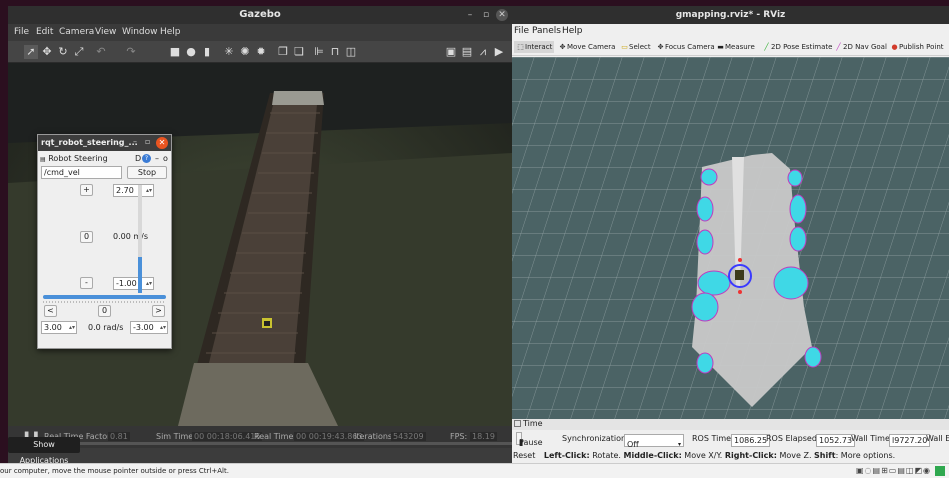 The height and width of the screenshot is (478, 949). Describe the element at coordinates (81, 172) in the screenshot. I see `topic-input: /cmd_vel` at that location.